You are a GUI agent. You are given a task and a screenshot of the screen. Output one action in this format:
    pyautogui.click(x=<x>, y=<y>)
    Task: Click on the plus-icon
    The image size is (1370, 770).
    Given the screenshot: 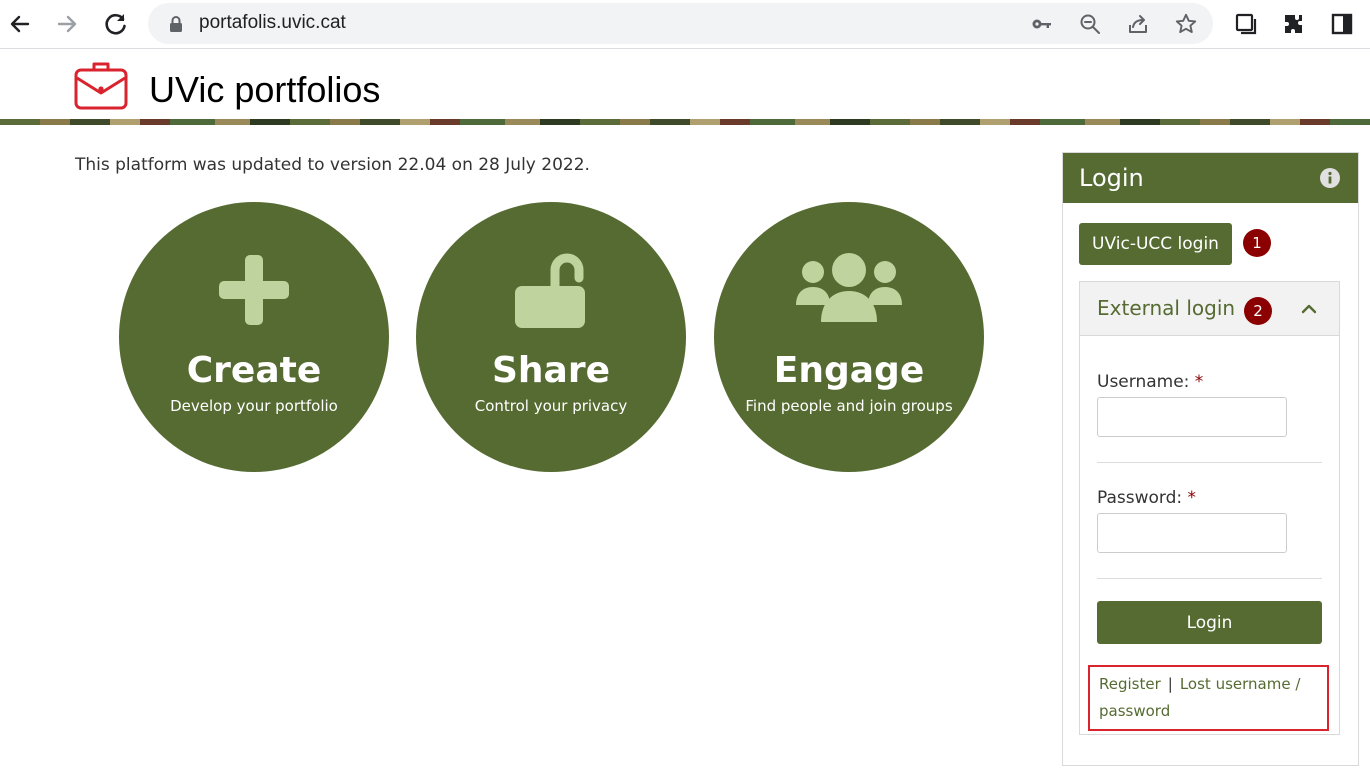 What is the action you would take?
    pyautogui.click(x=254, y=290)
    